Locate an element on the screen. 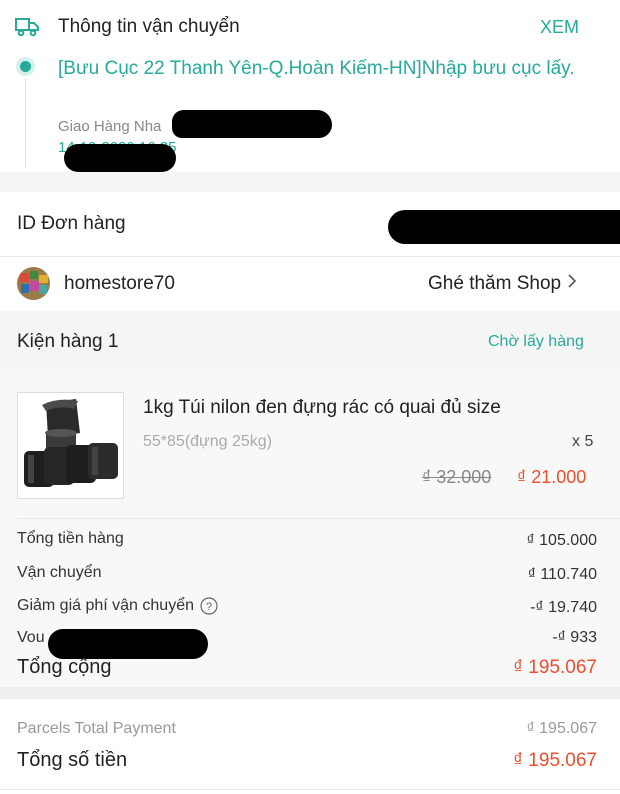  original-price: ₫ 32.000 is located at coordinates (457, 477).